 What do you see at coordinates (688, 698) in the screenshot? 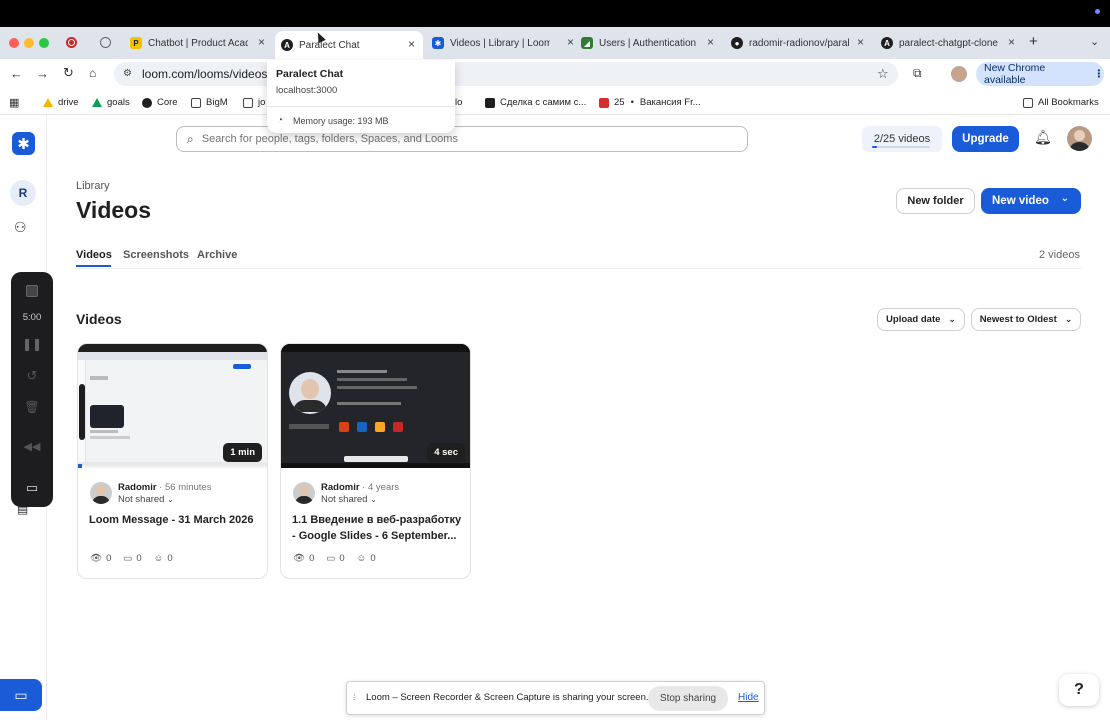
I see `stop-sharing-button: Stop sharing` at bounding box center [688, 698].